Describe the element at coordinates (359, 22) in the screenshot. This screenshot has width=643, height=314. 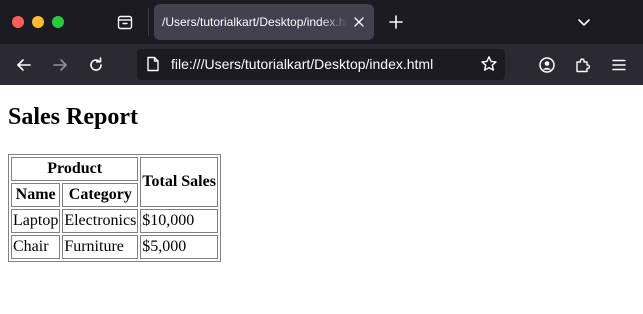
I see `close-icon` at that location.